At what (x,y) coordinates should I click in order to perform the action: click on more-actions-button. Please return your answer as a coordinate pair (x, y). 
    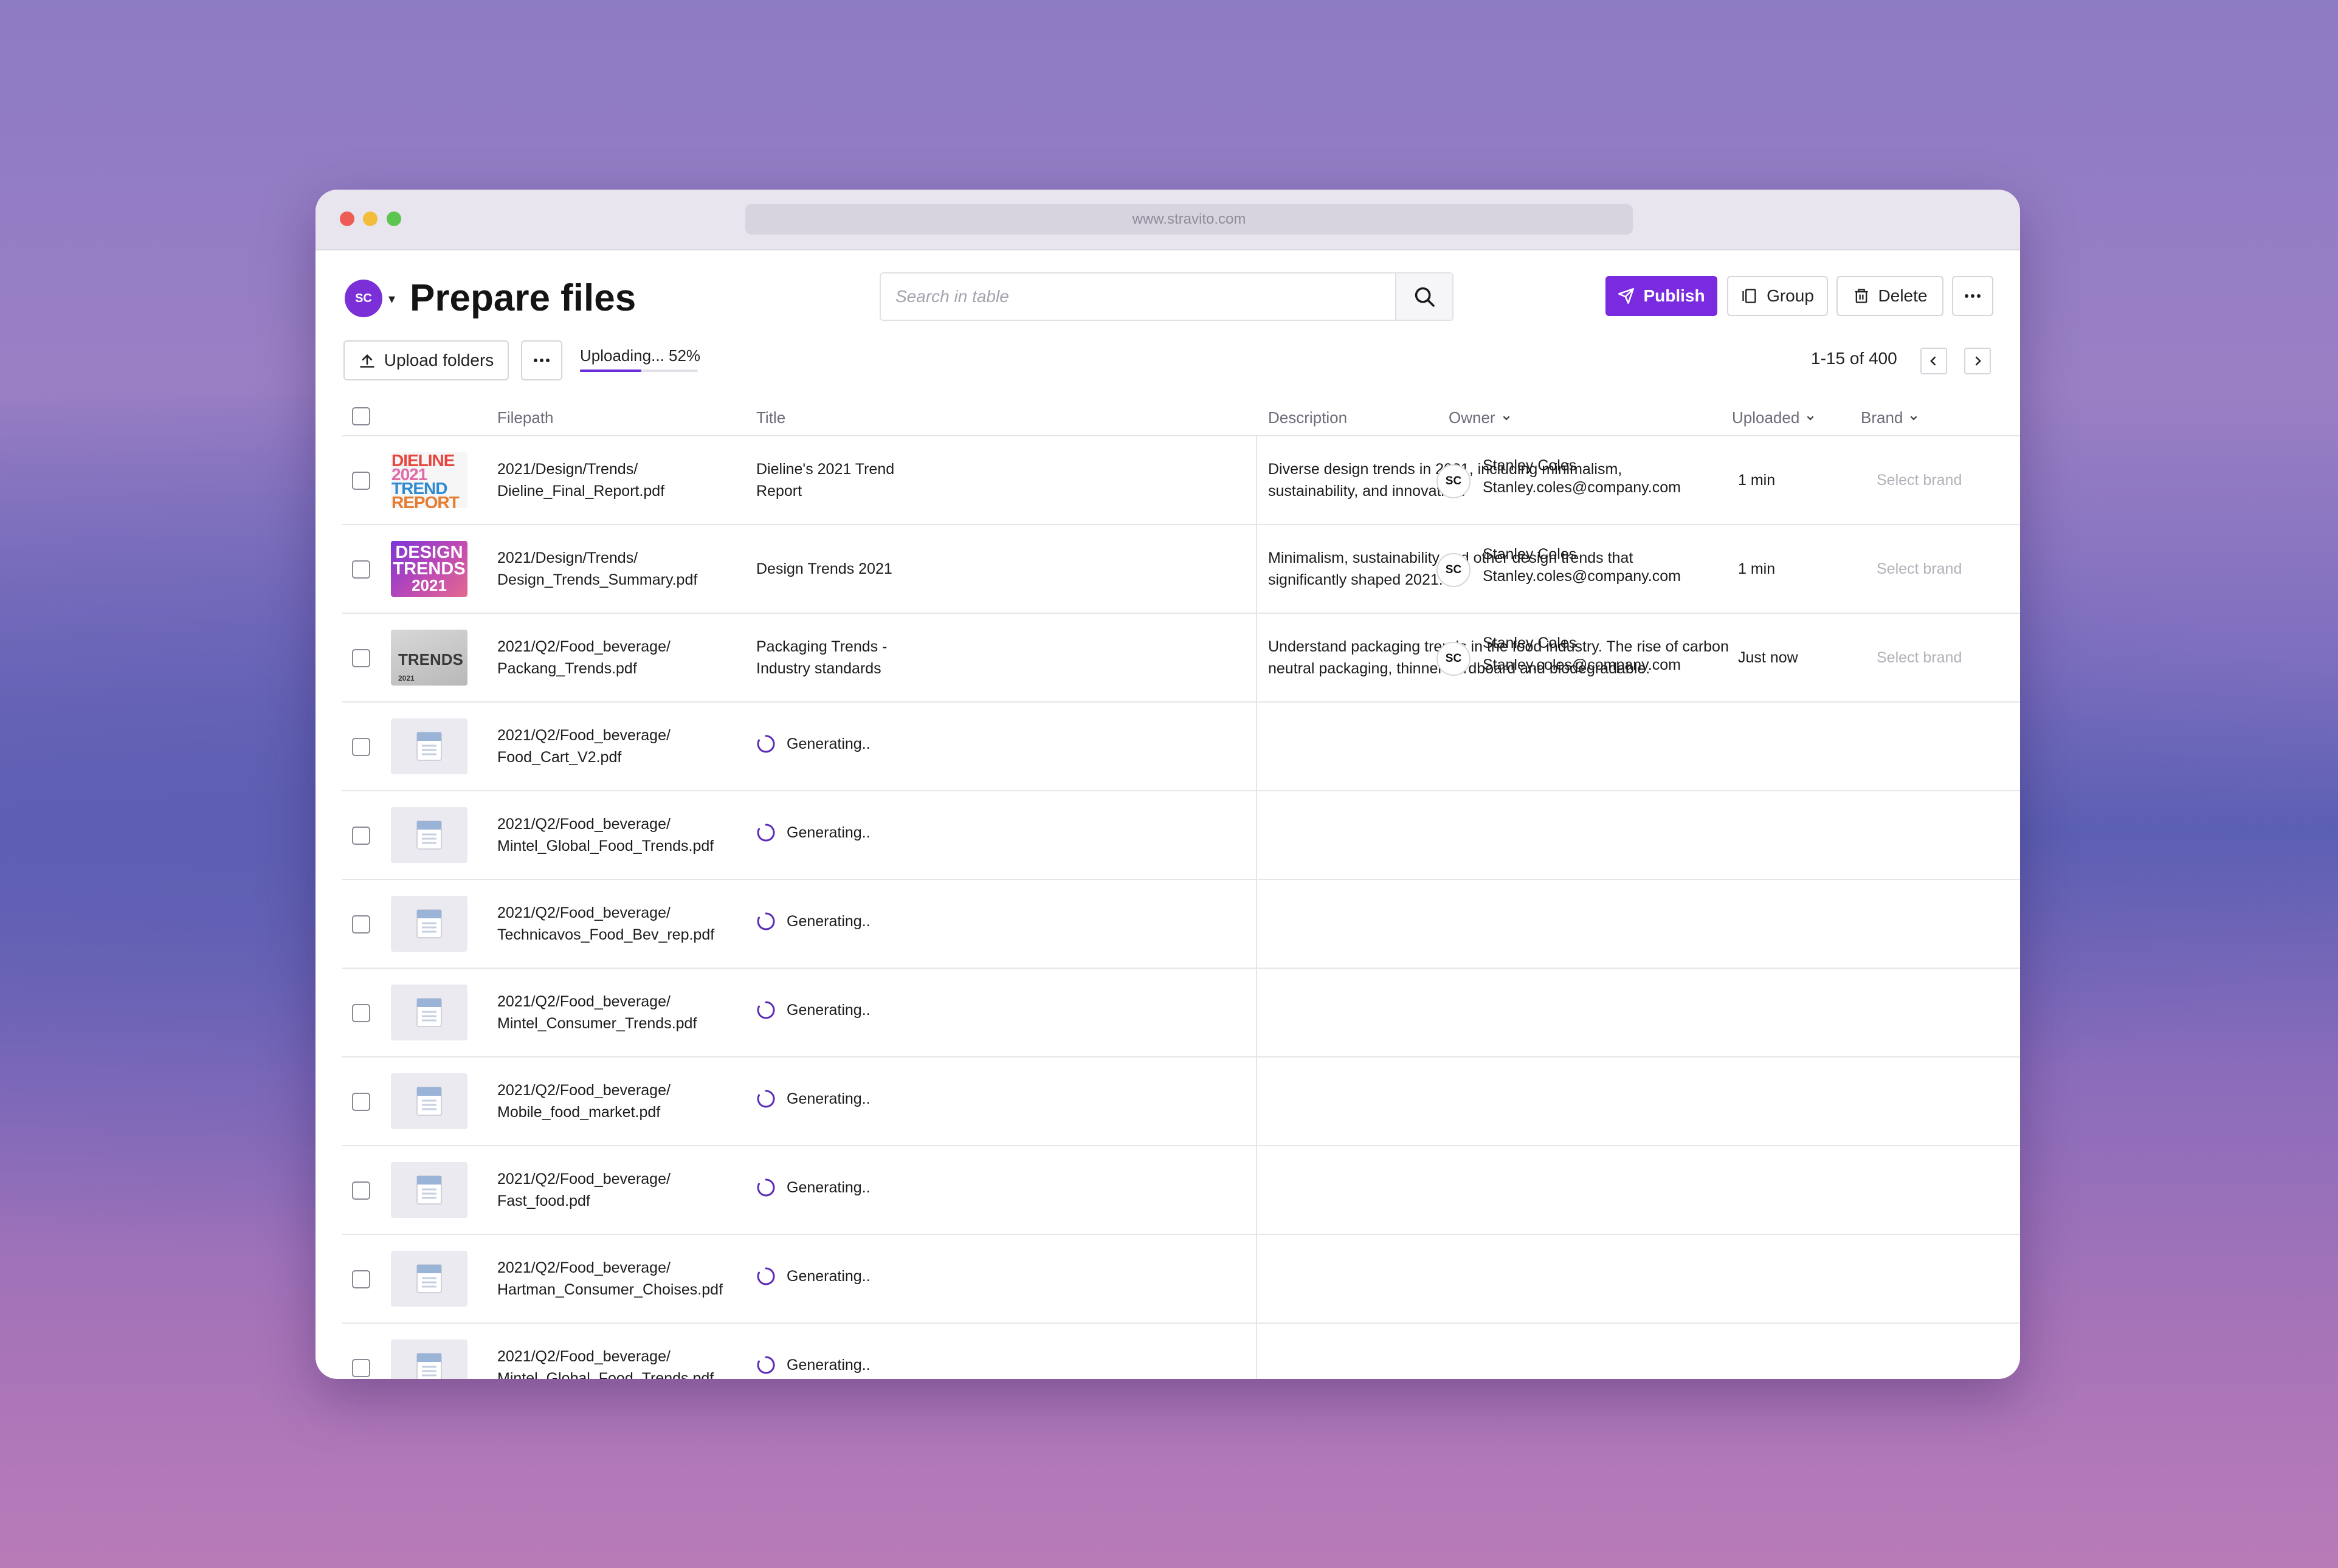
    Looking at the image, I should click on (1973, 296).